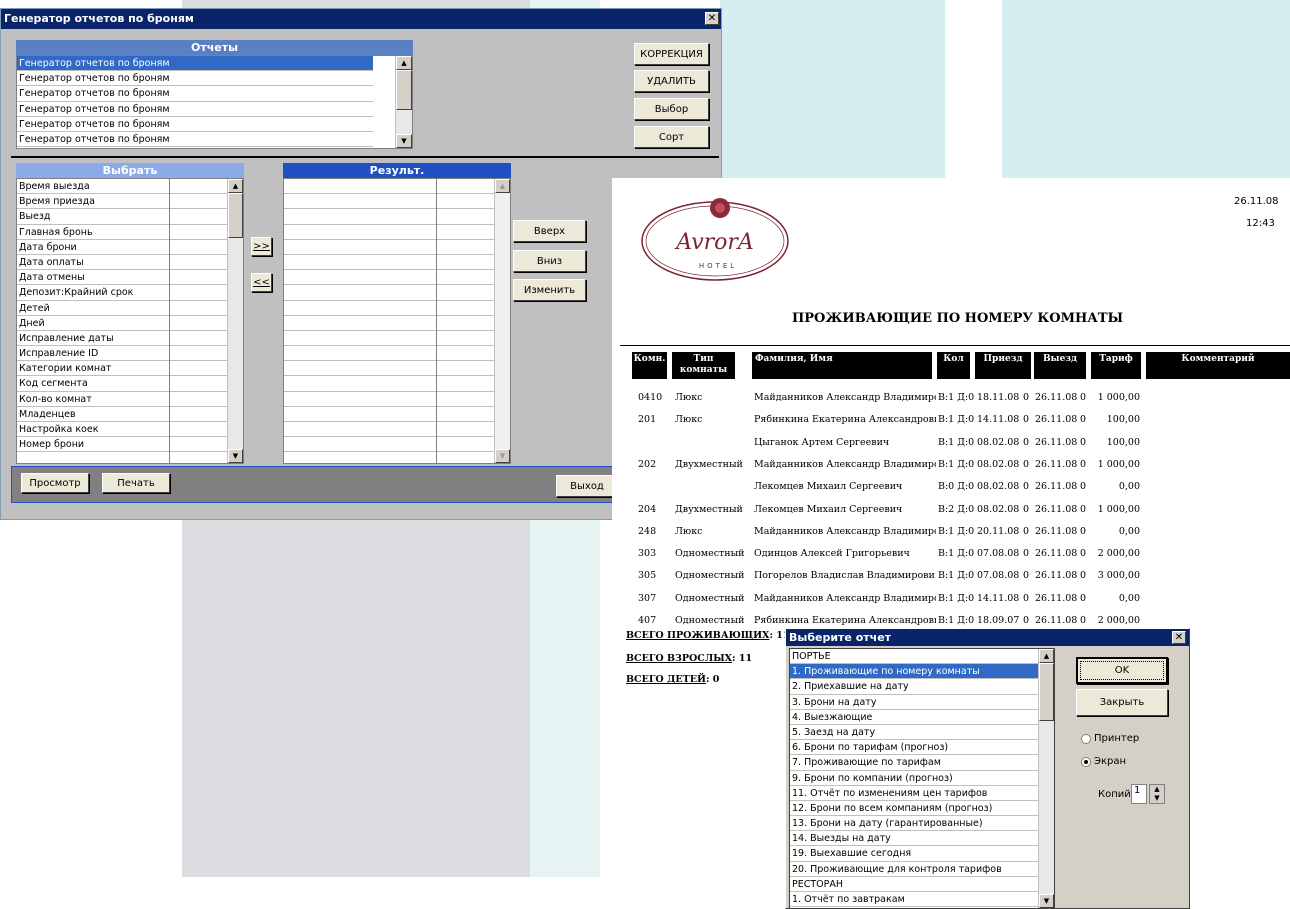  What do you see at coordinates (914, 717) in the screenshot?
I see `dialog-report-item: 4. Выезжающие` at bounding box center [914, 717].